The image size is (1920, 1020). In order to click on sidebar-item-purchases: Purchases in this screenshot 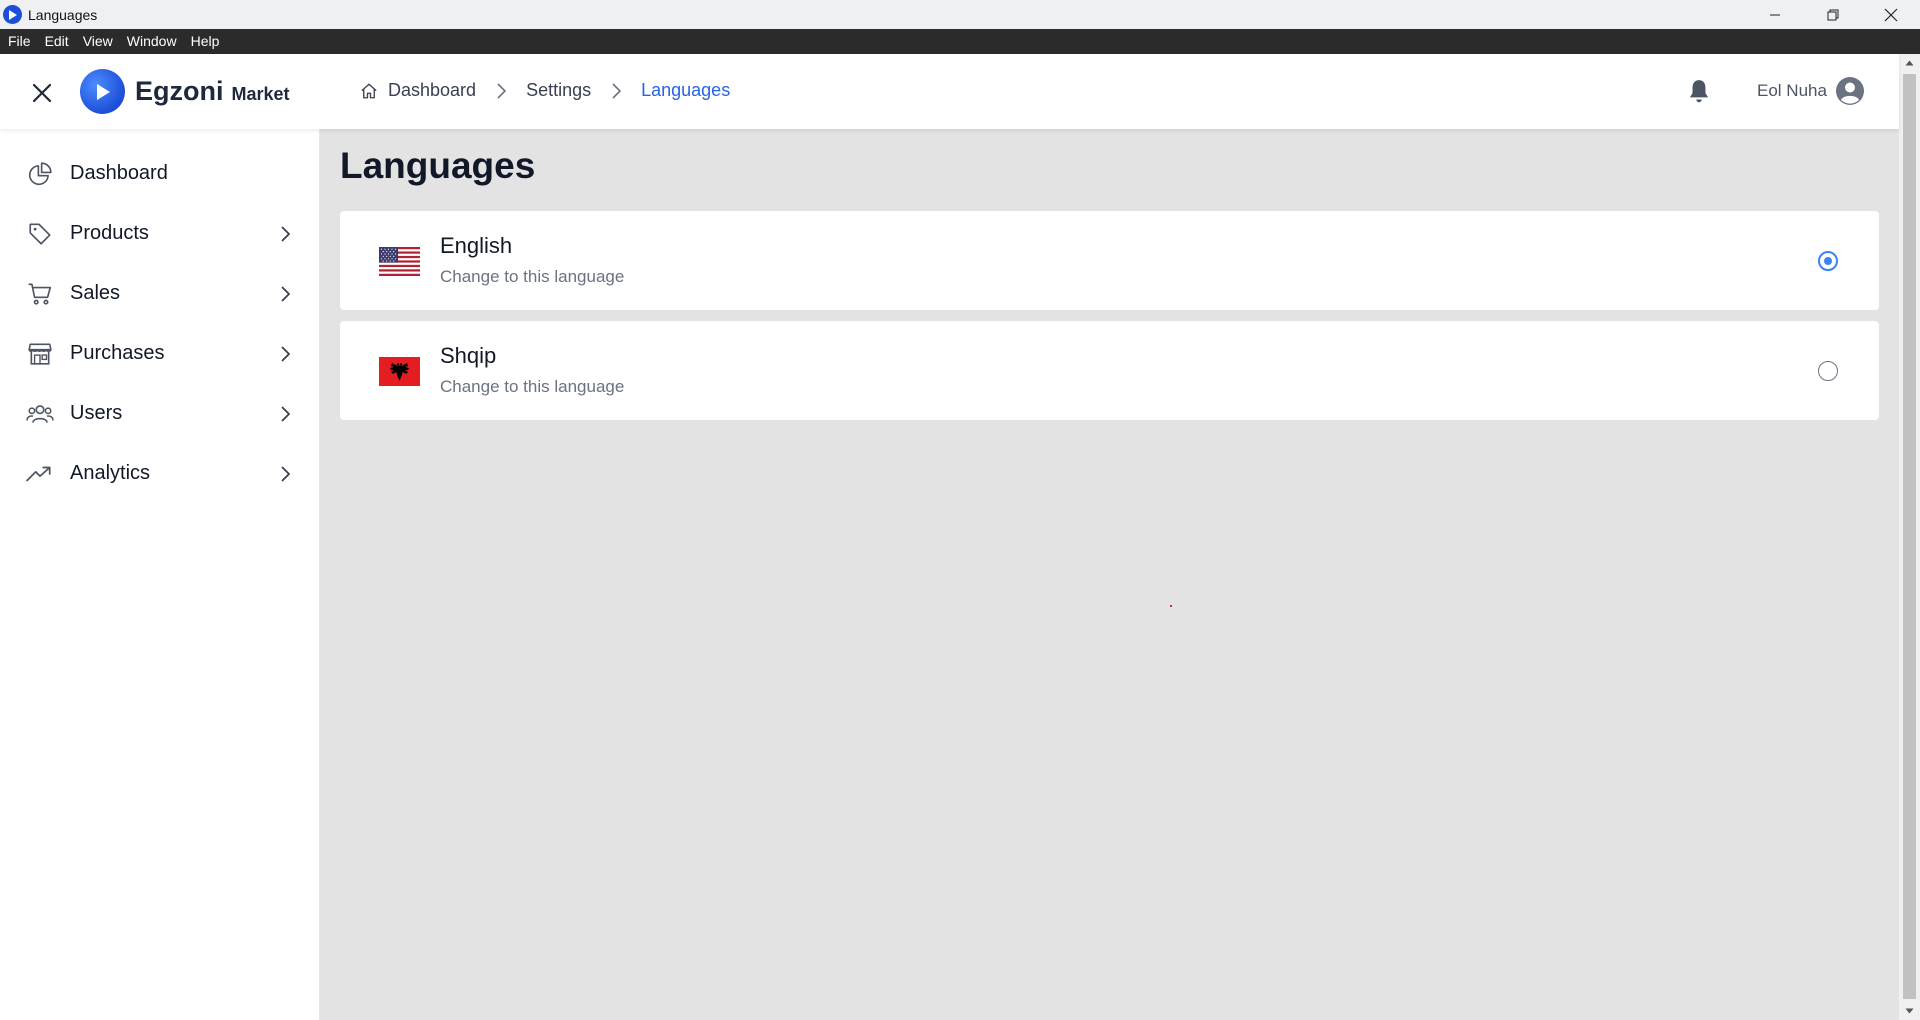, I will do `click(160, 353)`.